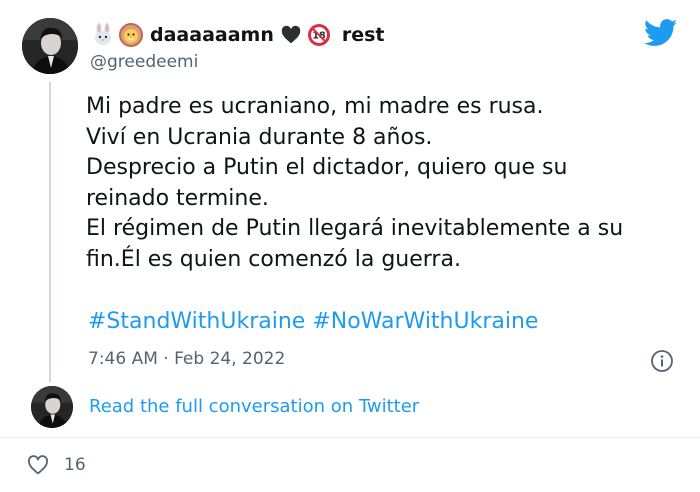  What do you see at coordinates (196, 321) in the screenshot?
I see `hashtag-link: #StandWithUkraine` at bounding box center [196, 321].